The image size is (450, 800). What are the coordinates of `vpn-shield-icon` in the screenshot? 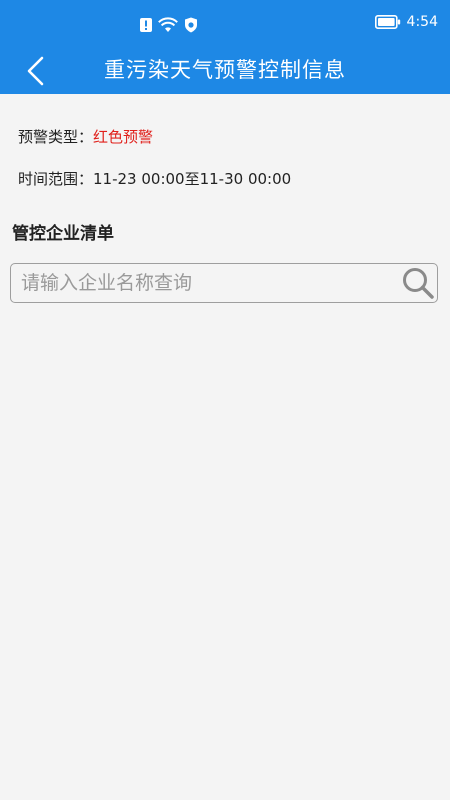 It's located at (191, 25).